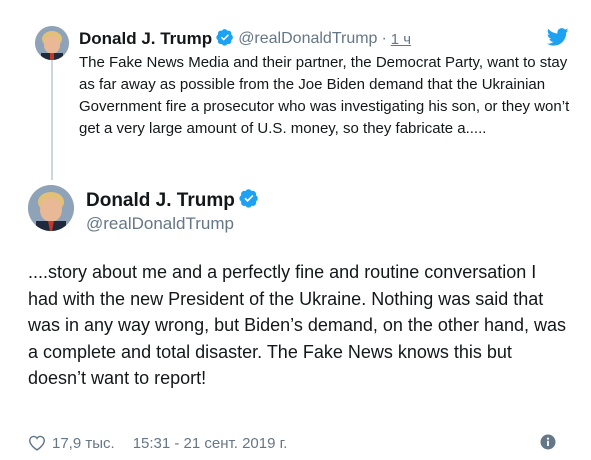 Image resolution: width=591 pixels, height=460 pixels. What do you see at coordinates (145, 39) in the screenshot?
I see `parent-display-name: Donald J. Trump` at bounding box center [145, 39].